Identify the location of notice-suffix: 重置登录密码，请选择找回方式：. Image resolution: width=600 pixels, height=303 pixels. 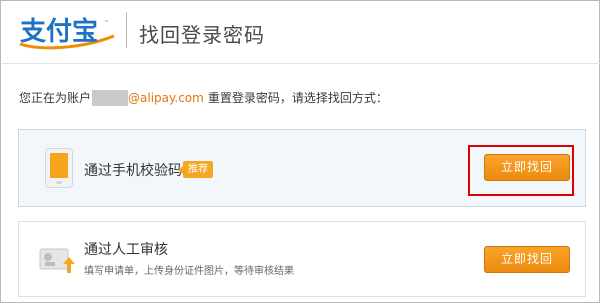
(297, 98).